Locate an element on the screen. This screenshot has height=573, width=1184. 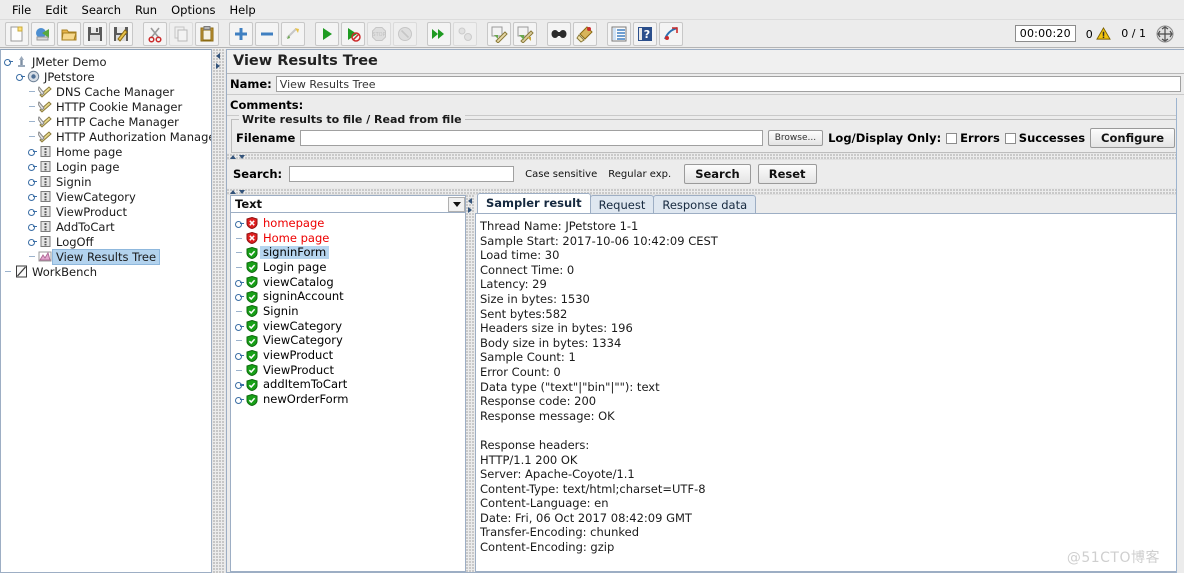
case-sensitive-checkbox: Case sensitive is located at coordinates (559, 174).